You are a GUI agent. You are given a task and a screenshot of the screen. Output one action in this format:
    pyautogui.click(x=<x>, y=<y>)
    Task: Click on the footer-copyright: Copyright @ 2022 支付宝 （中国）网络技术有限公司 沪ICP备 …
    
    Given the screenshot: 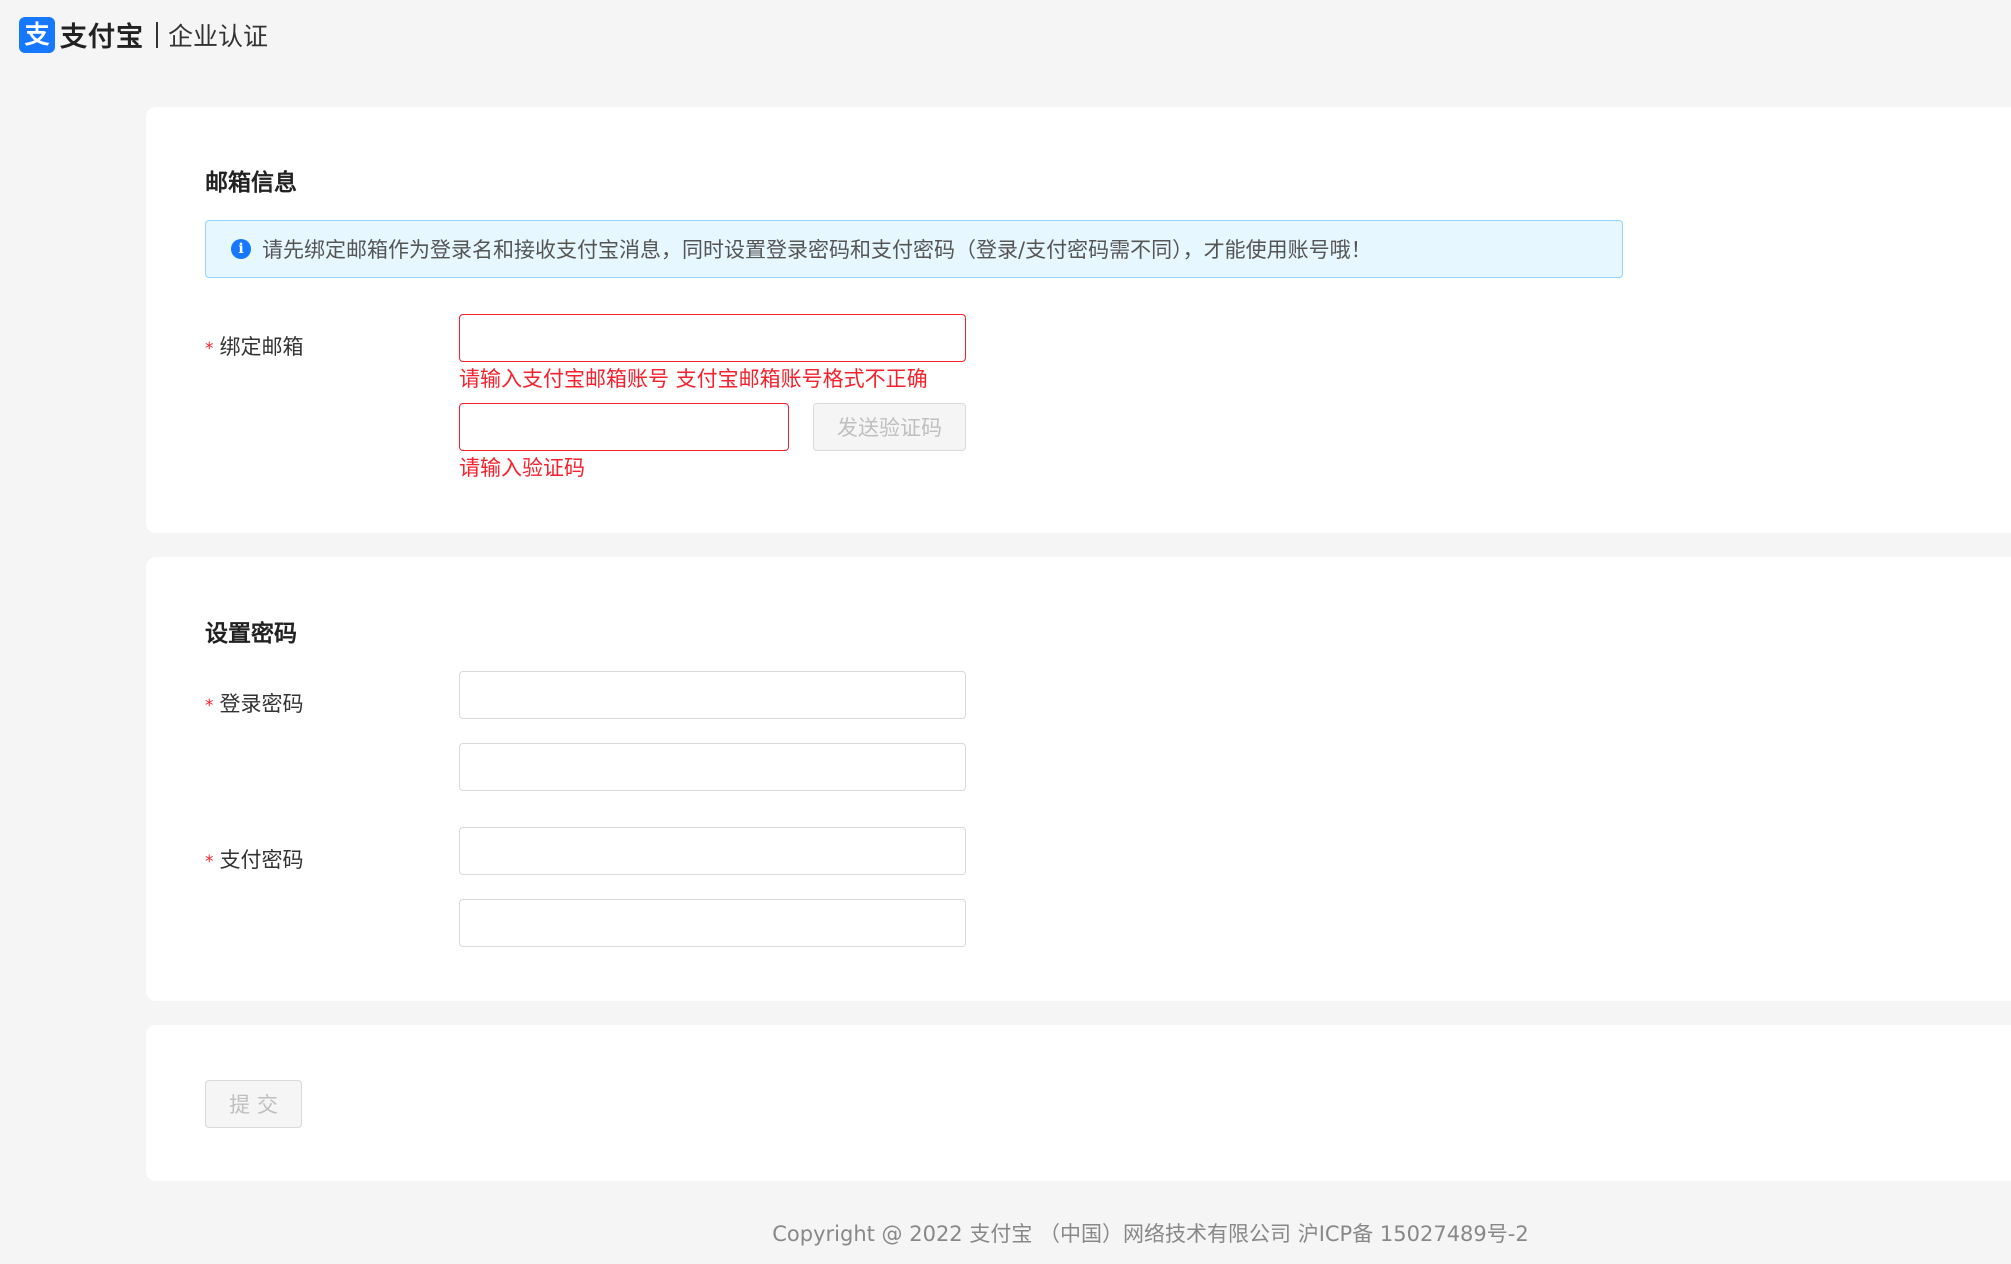 What is the action you would take?
    pyautogui.click(x=1150, y=1234)
    